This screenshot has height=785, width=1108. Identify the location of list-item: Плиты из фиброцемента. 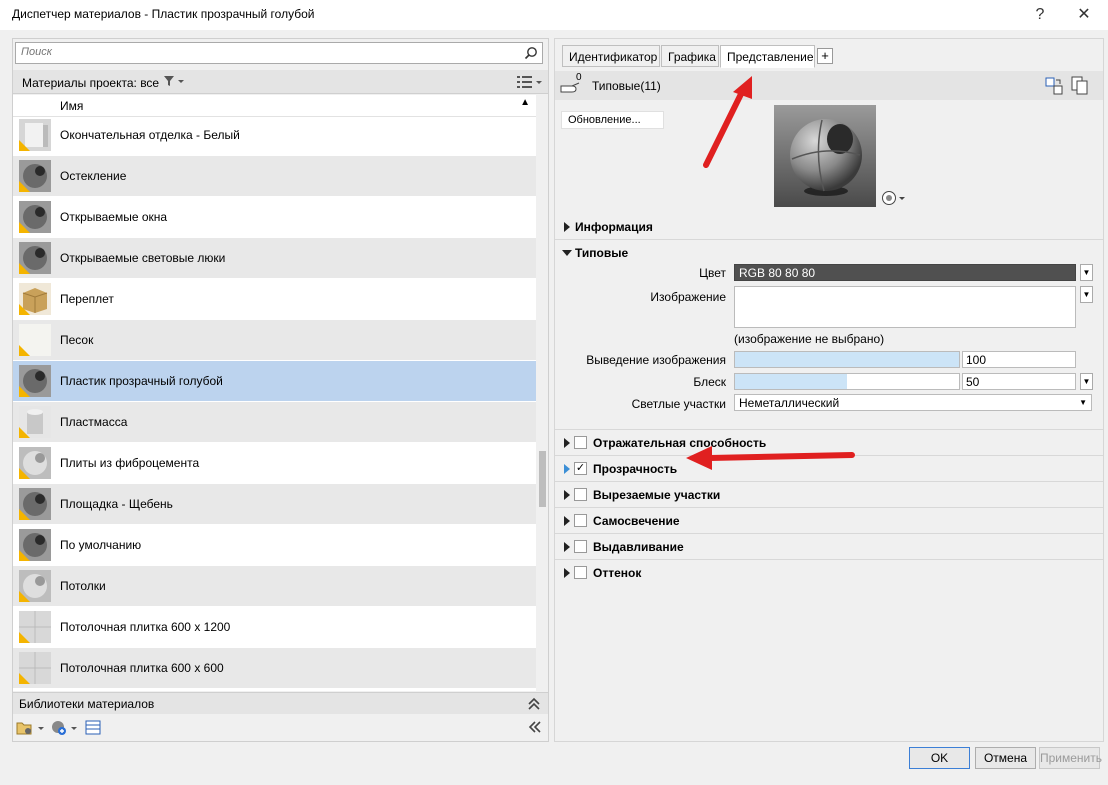
(274, 463).